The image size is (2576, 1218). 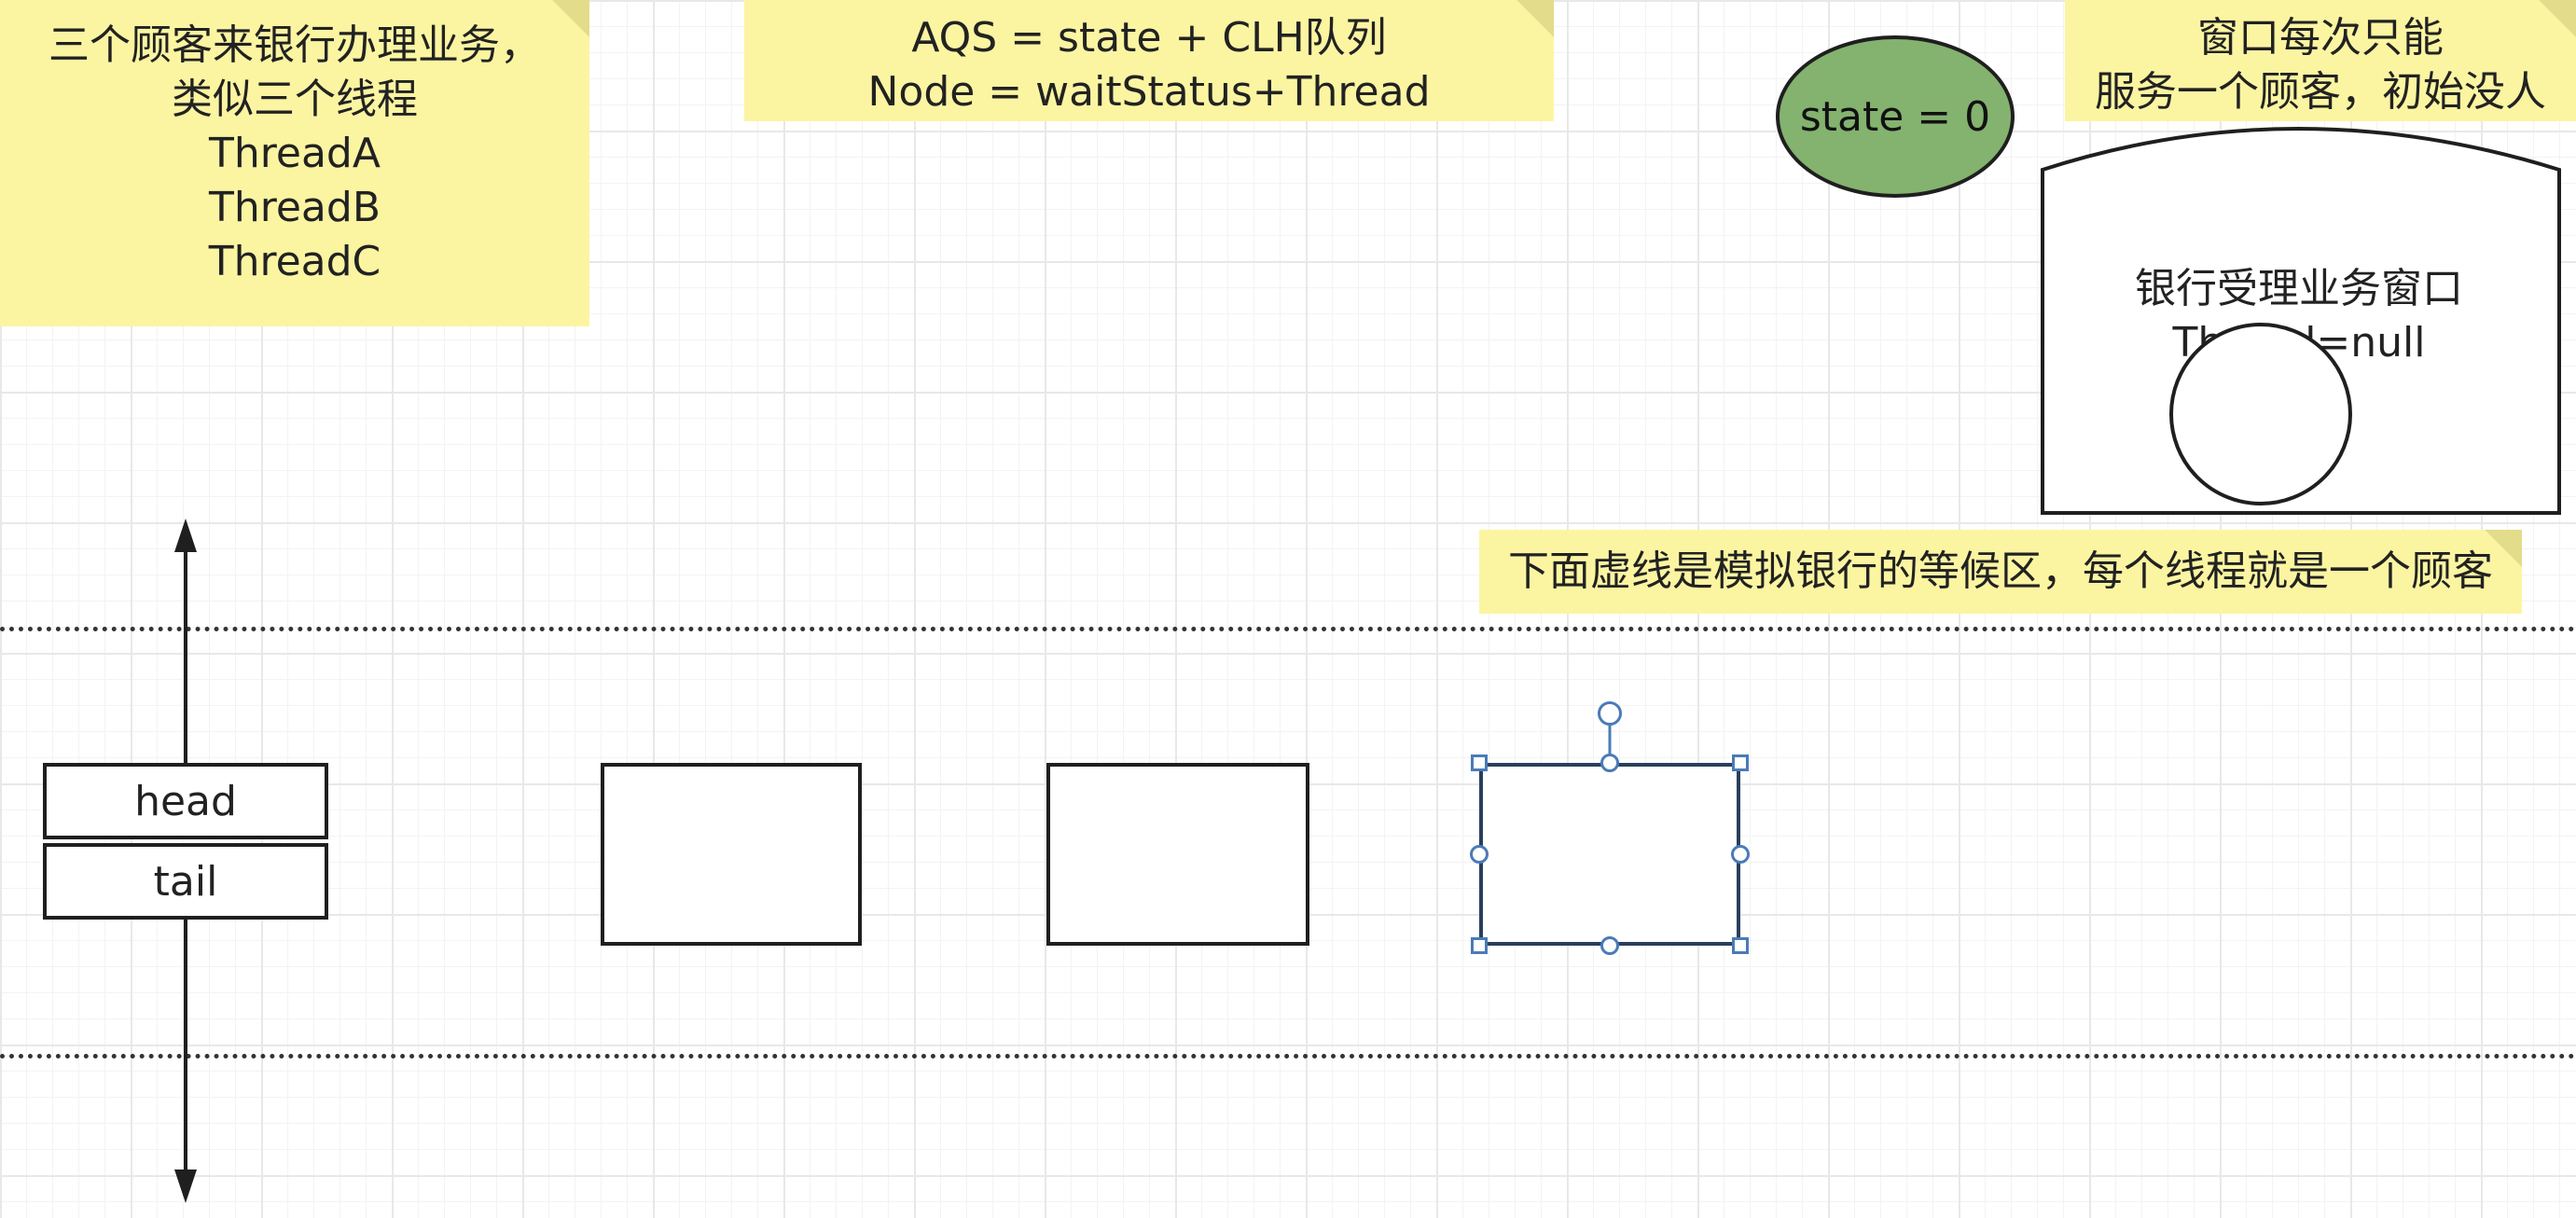 What do you see at coordinates (1479, 762) in the screenshot?
I see `resize-handle-top-left` at bounding box center [1479, 762].